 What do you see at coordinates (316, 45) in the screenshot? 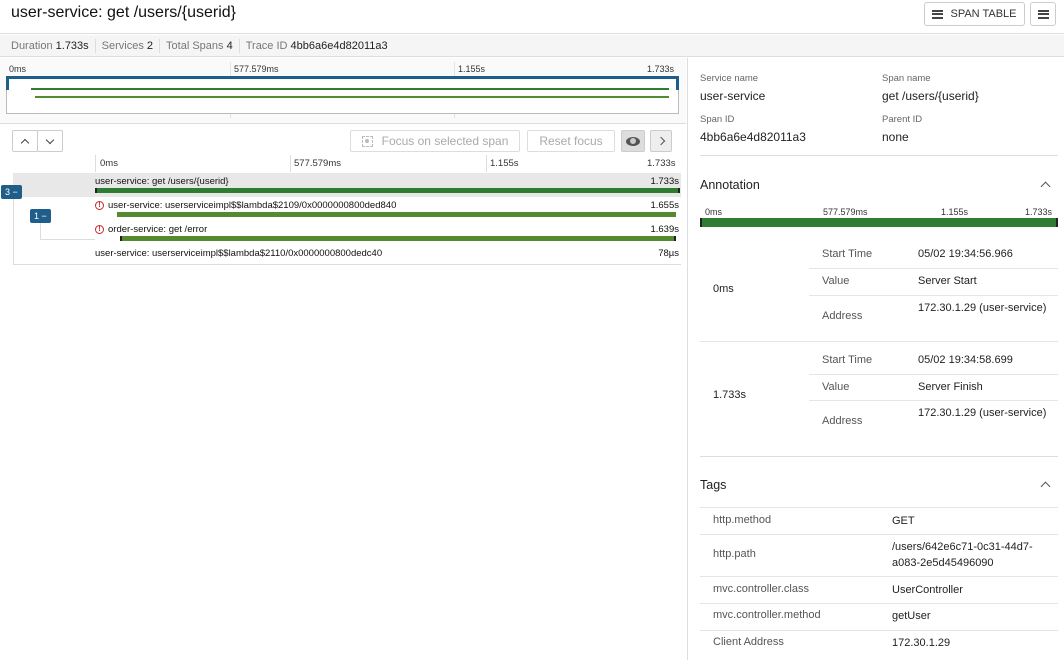
I see `summary-trace-id: Trace ID 4bb6a6e4d82011a3` at bounding box center [316, 45].